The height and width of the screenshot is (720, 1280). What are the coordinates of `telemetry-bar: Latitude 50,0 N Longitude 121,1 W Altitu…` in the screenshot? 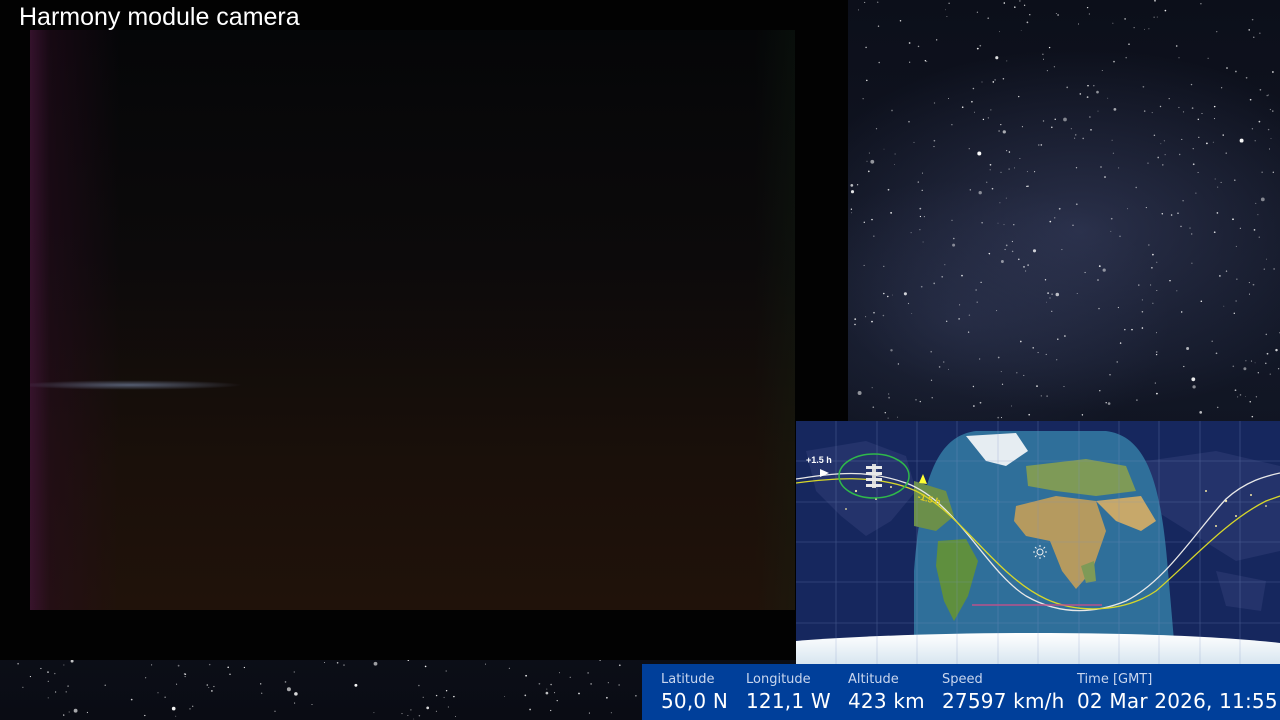 It's located at (961, 692).